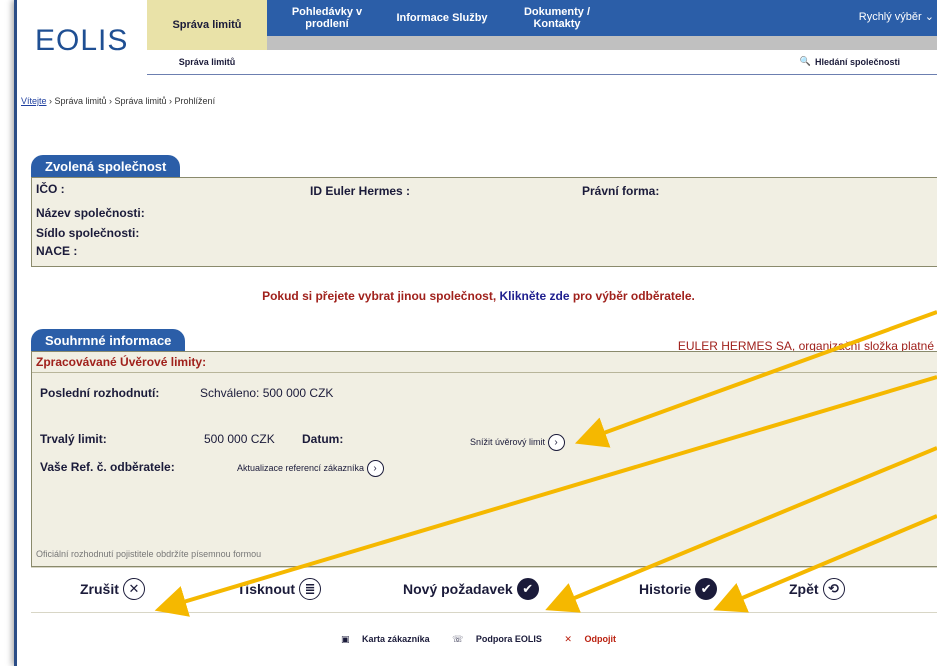 The width and height of the screenshot is (937, 666). Describe the element at coordinates (929, 17) in the screenshot. I see `chevron-down-icon: ⌄` at that location.